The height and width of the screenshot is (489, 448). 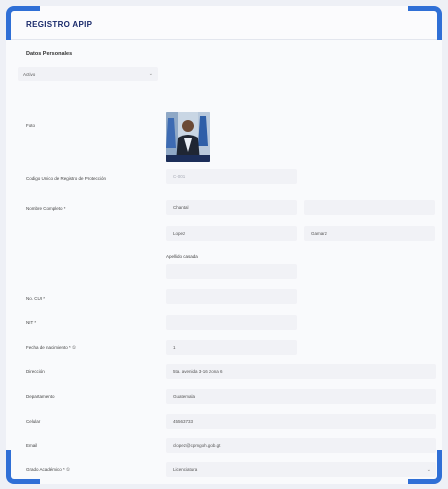 What do you see at coordinates (231, 176) in the screenshot?
I see `codigo-input: C-001` at bounding box center [231, 176].